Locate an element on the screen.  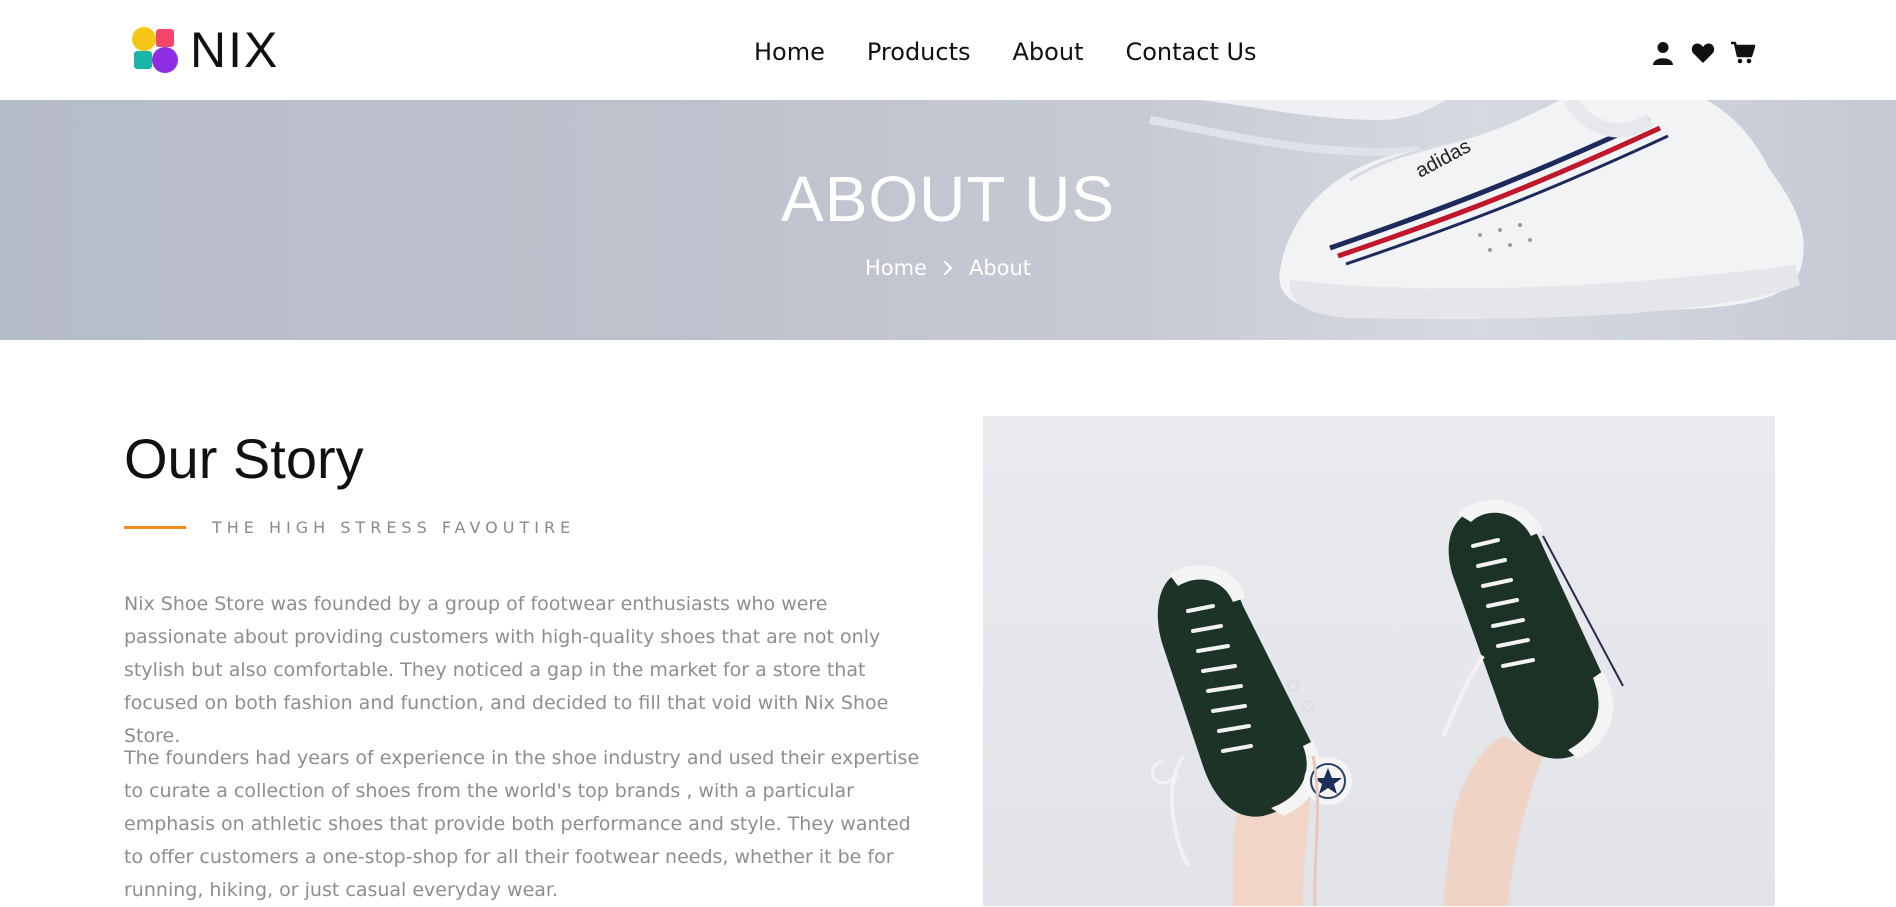
header-actions is located at coordinates (1703, 53).